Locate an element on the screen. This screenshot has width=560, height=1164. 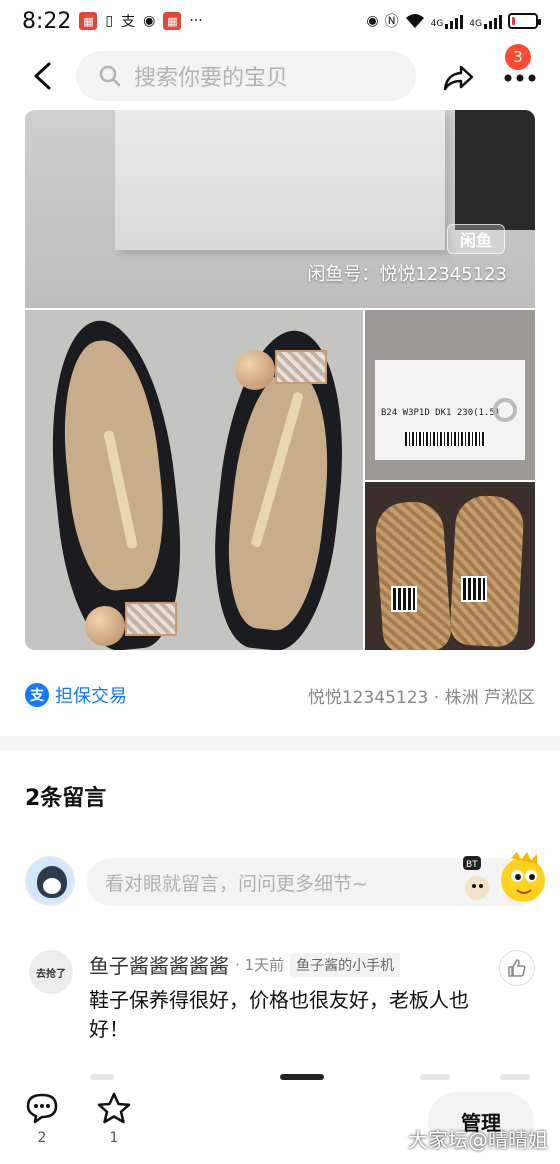
box-label: B24 W3P1D DK1 230(1.5) is located at coordinates (450, 410).